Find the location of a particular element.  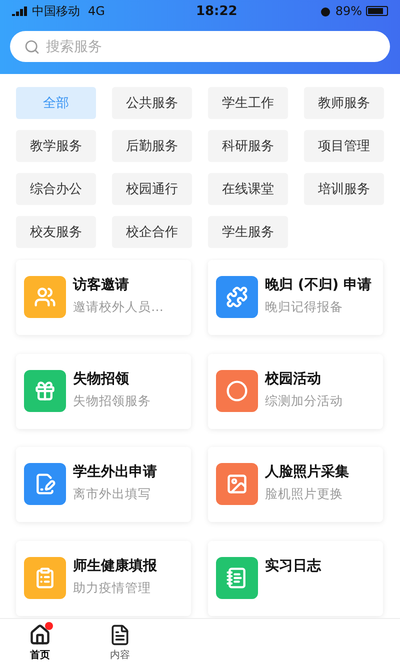

category-tab: 校友服务 is located at coordinates (56, 232).